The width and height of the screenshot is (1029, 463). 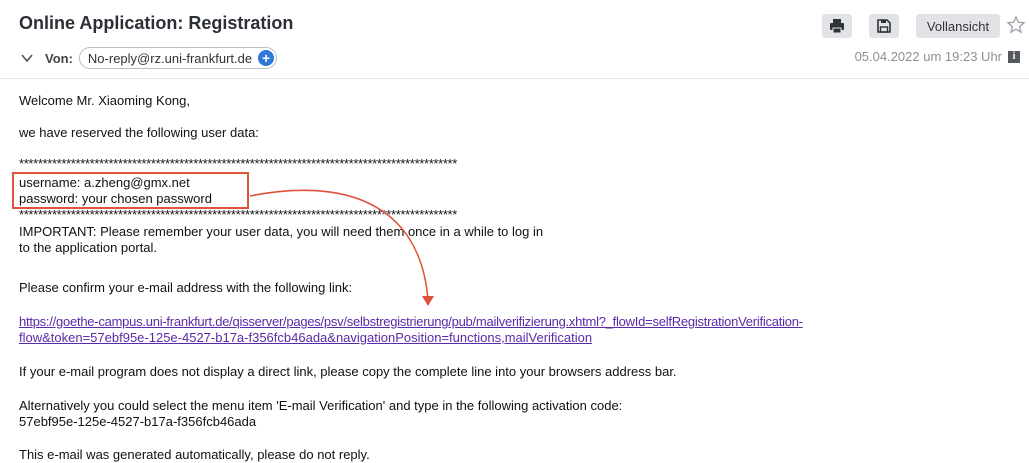 I want to click on from-row: Von: No-reply@rz.uni-frankfurt.de +, so click(x=148, y=58).